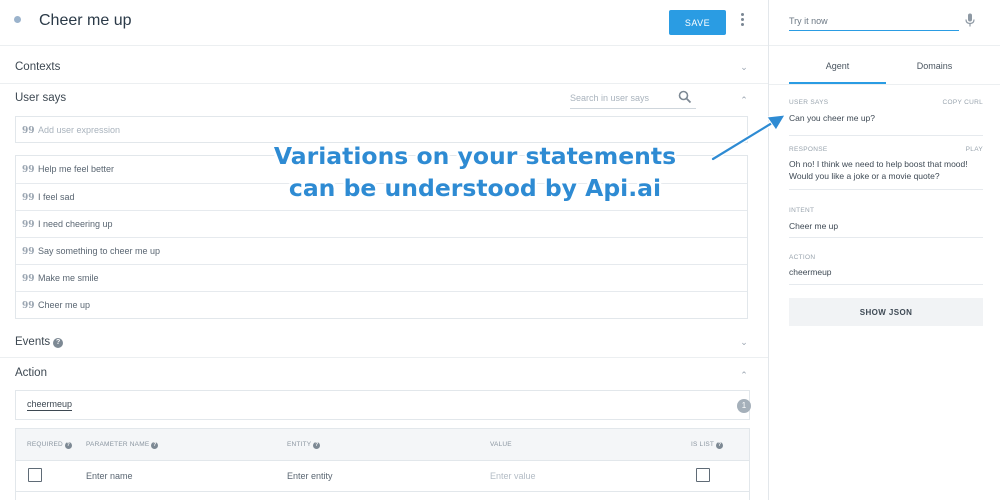 This screenshot has height=500, width=1000. I want to click on contexts-title: Contexts, so click(37, 67).